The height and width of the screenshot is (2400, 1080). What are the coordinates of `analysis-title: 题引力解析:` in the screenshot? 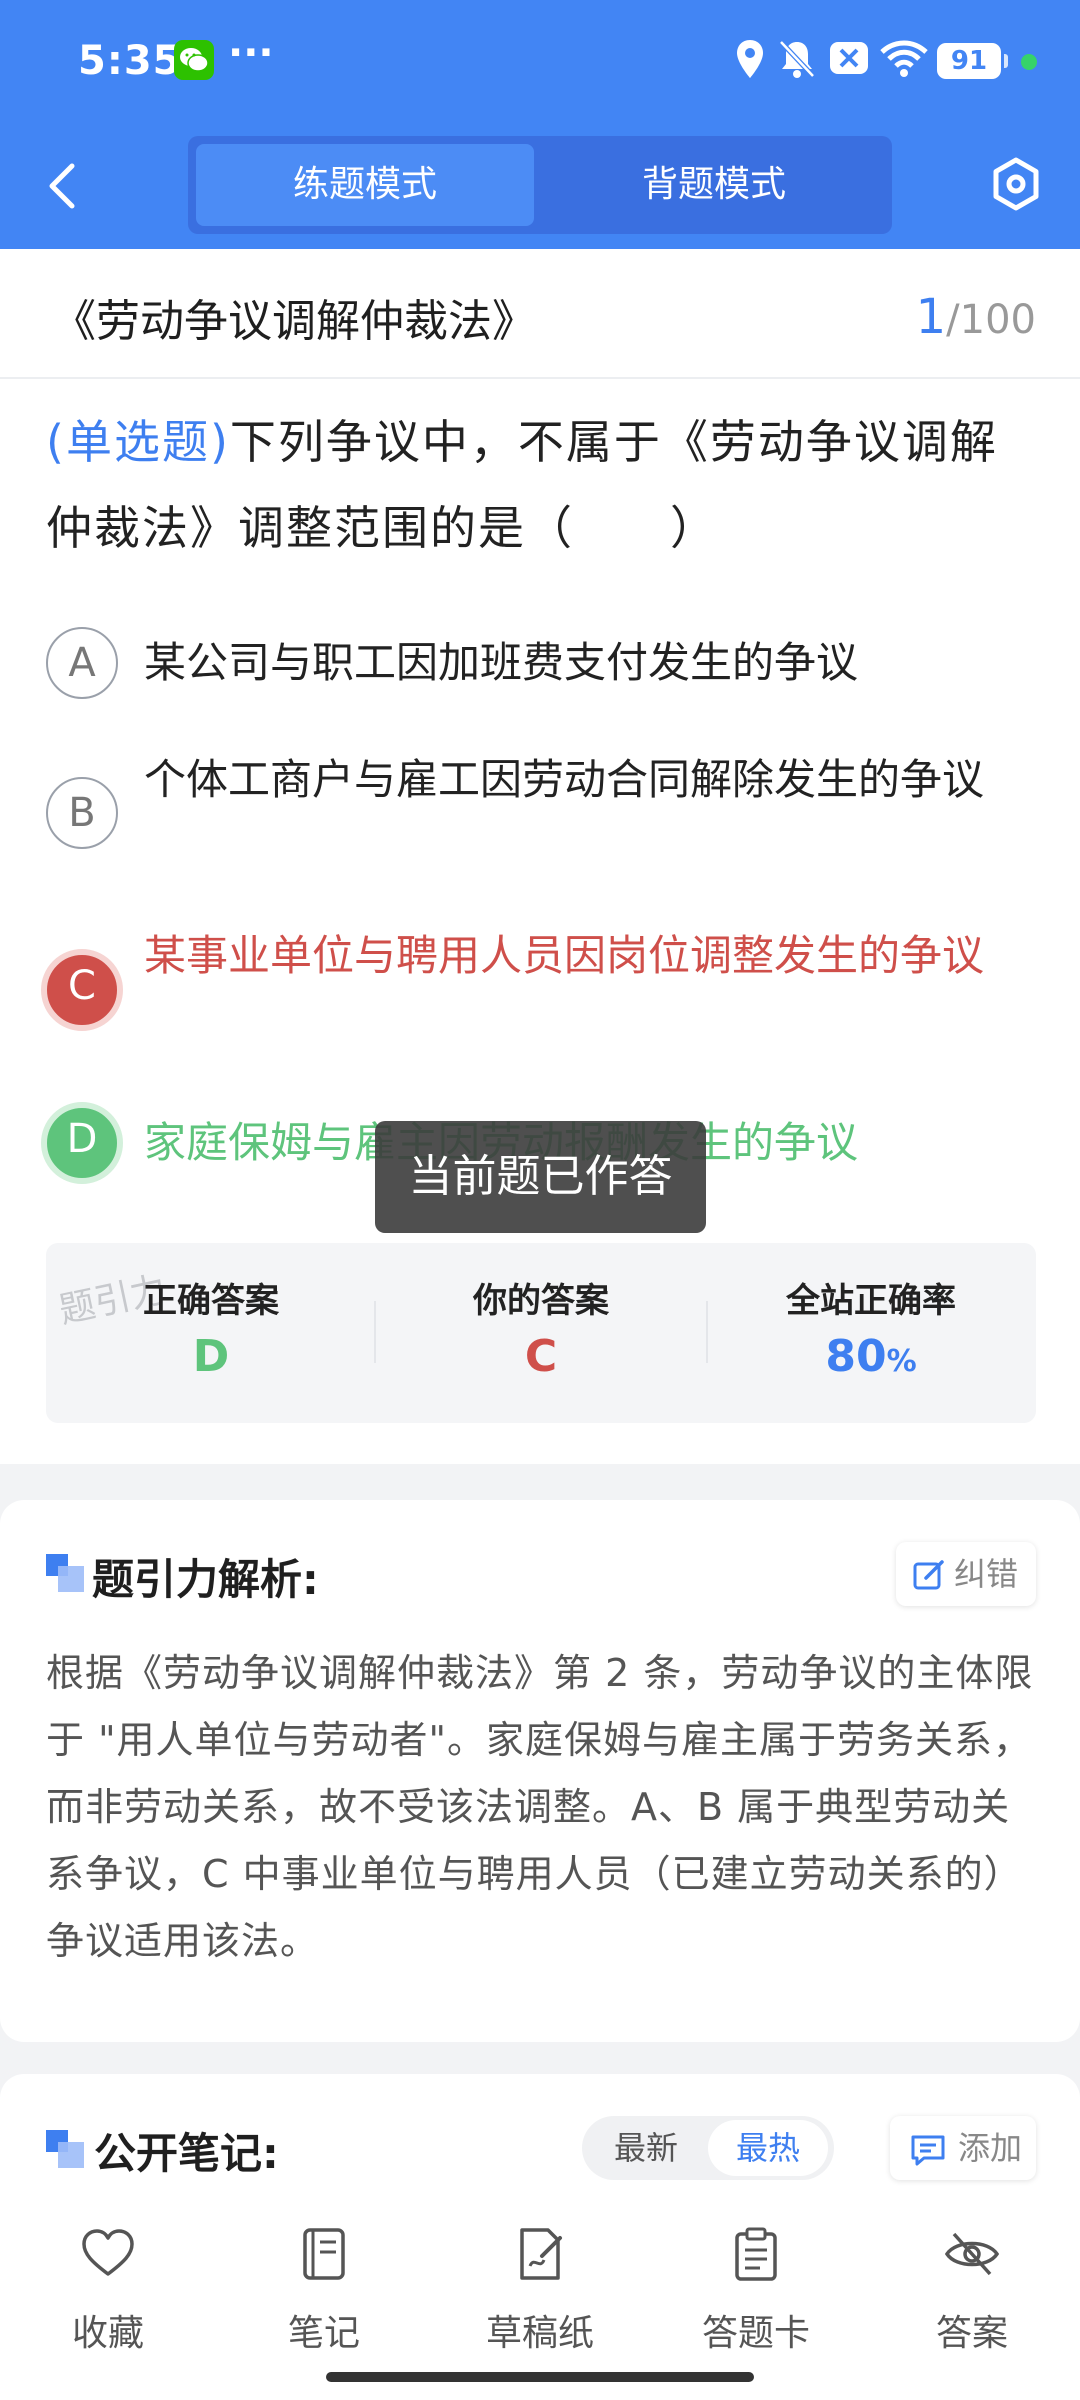 It's located at (205, 1579).